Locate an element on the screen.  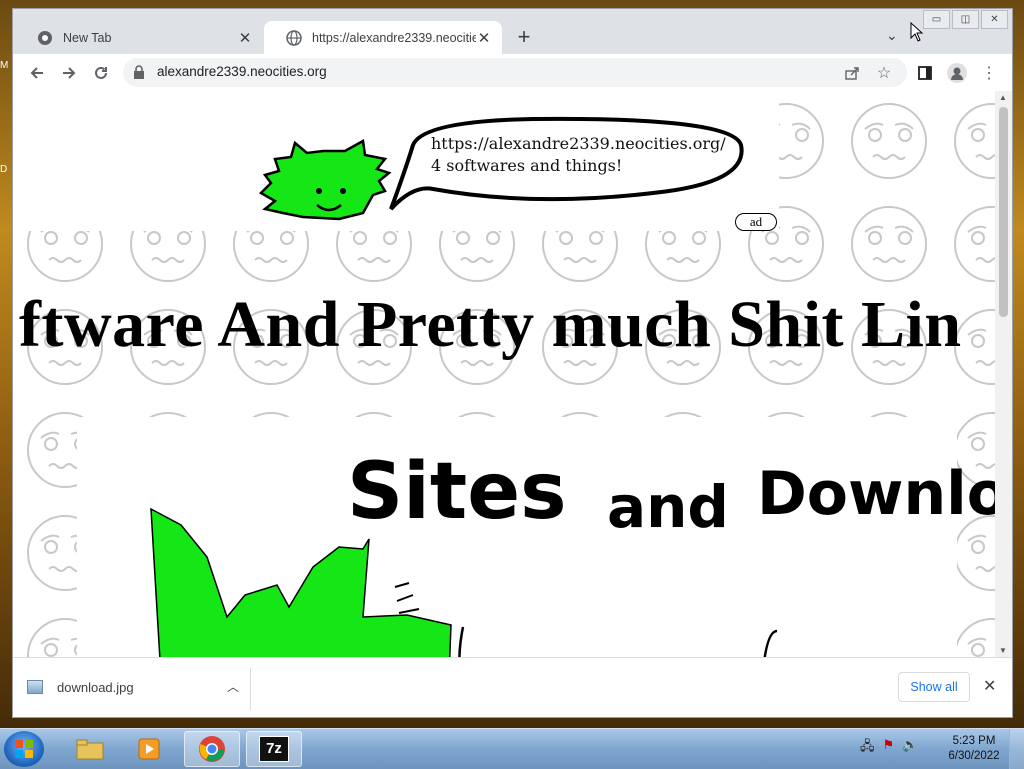
bubble-line: https://alexandre2339.neocities.org/ is located at coordinates (578, 143).